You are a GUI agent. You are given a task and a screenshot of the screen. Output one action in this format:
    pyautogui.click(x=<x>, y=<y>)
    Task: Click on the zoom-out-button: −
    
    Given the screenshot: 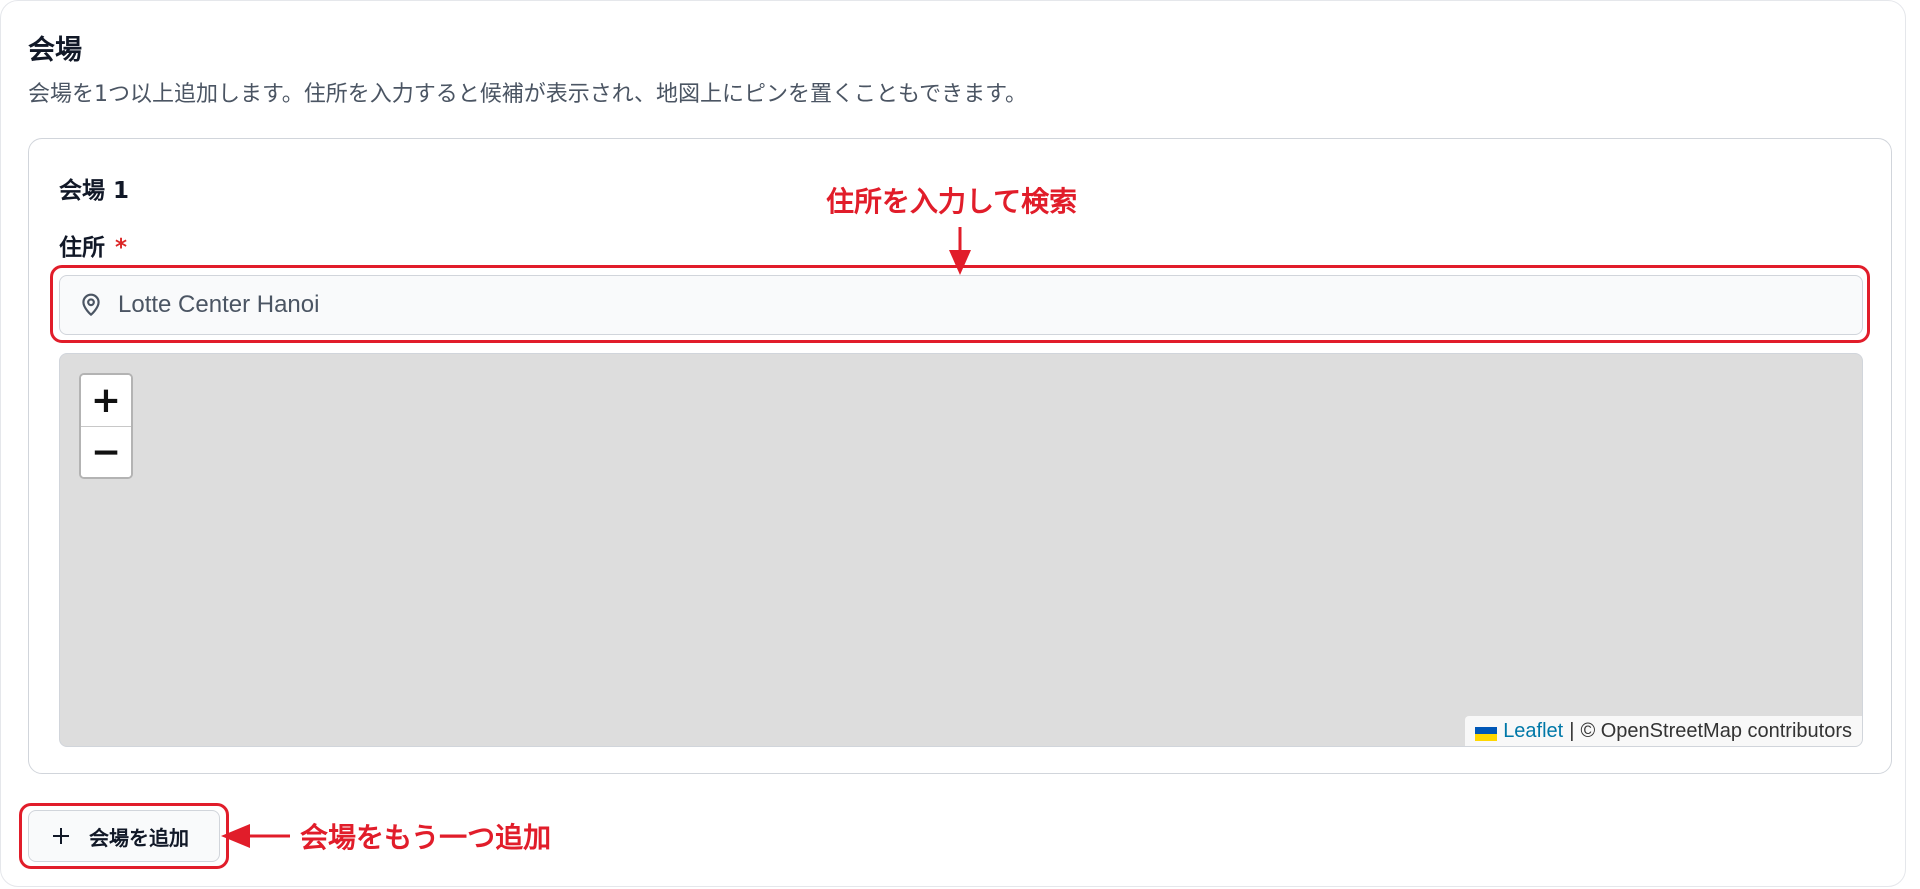 What is the action you would take?
    pyautogui.click(x=106, y=452)
    